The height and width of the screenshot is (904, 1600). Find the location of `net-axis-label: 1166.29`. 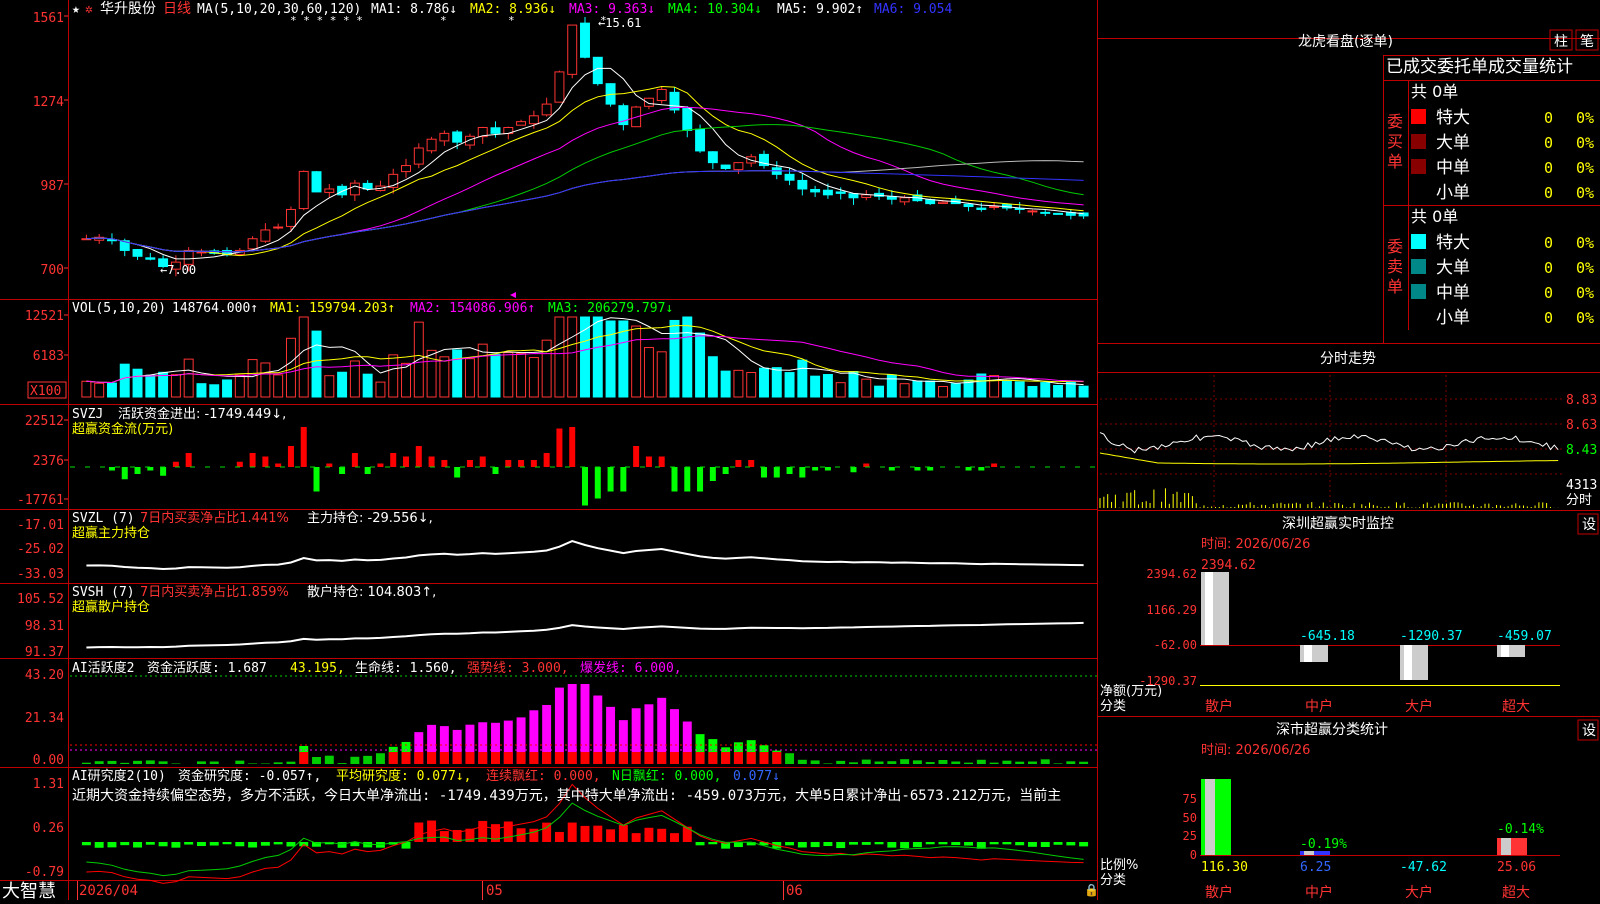

net-axis-label: 1166.29 is located at coordinates (1171, 610).